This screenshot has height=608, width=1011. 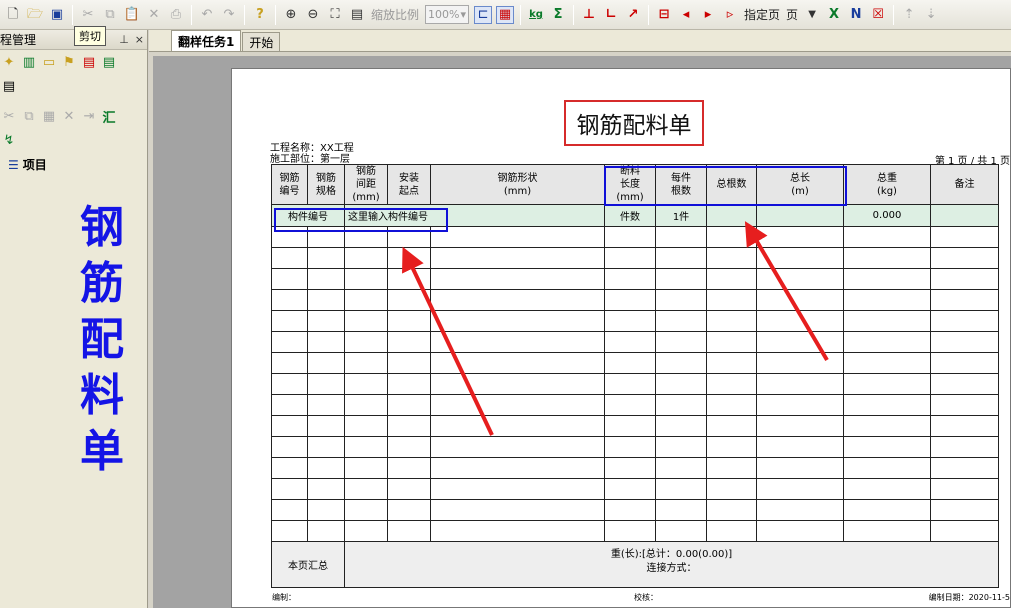 What do you see at coordinates (681, 215) in the screenshot?
I see `pieces-cell: 1件` at bounding box center [681, 215].